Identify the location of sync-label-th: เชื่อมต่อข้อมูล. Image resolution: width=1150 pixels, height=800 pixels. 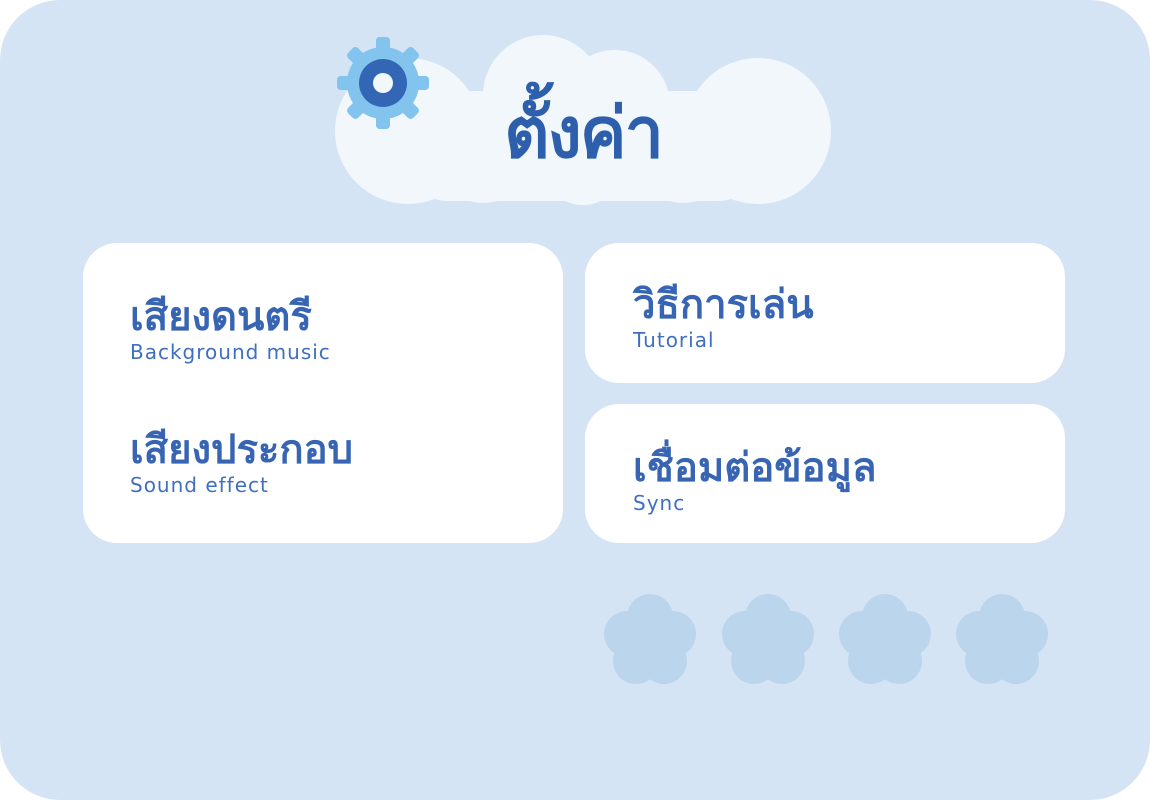
(755, 468).